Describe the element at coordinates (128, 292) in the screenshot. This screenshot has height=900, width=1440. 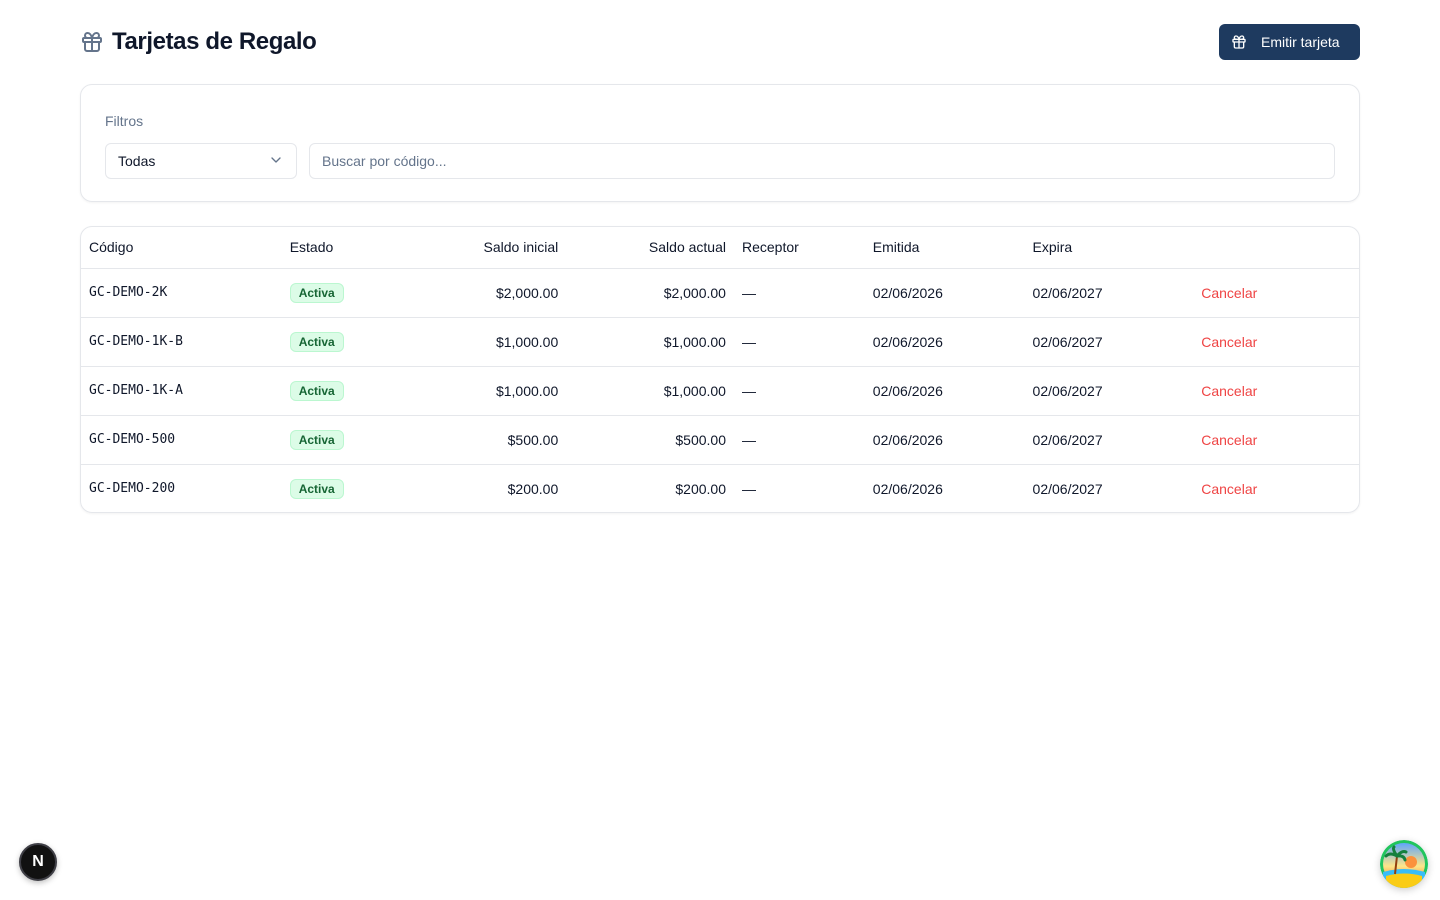
I see `card-code: GC-DEMO-2K` at that location.